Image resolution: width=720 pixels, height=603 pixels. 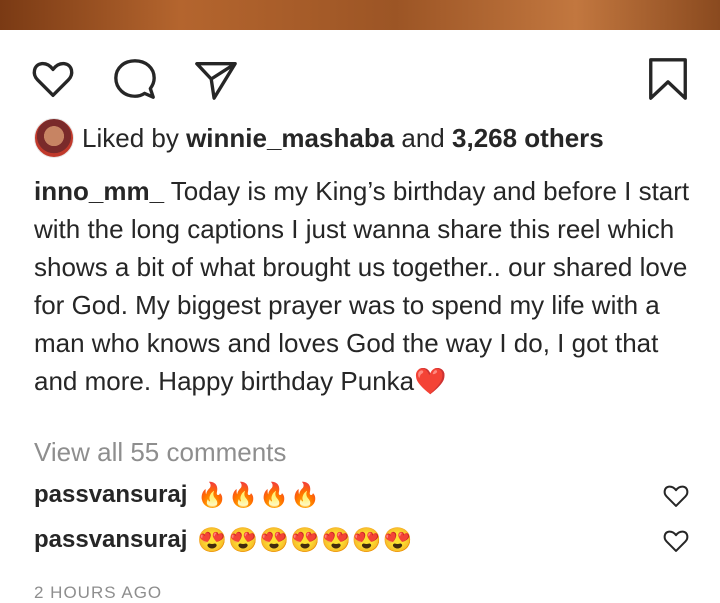 I want to click on bookmark-icon, so click(x=668, y=79).